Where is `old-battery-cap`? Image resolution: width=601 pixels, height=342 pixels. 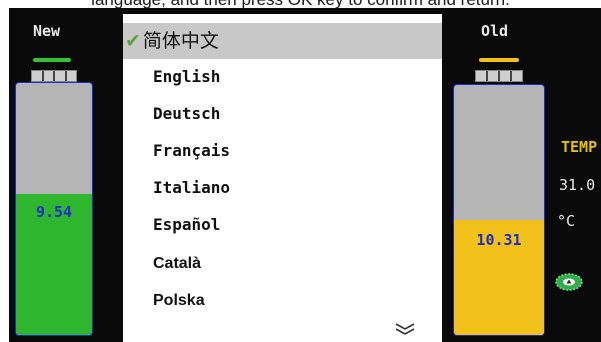 old-battery-cap is located at coordinates (499, 76).